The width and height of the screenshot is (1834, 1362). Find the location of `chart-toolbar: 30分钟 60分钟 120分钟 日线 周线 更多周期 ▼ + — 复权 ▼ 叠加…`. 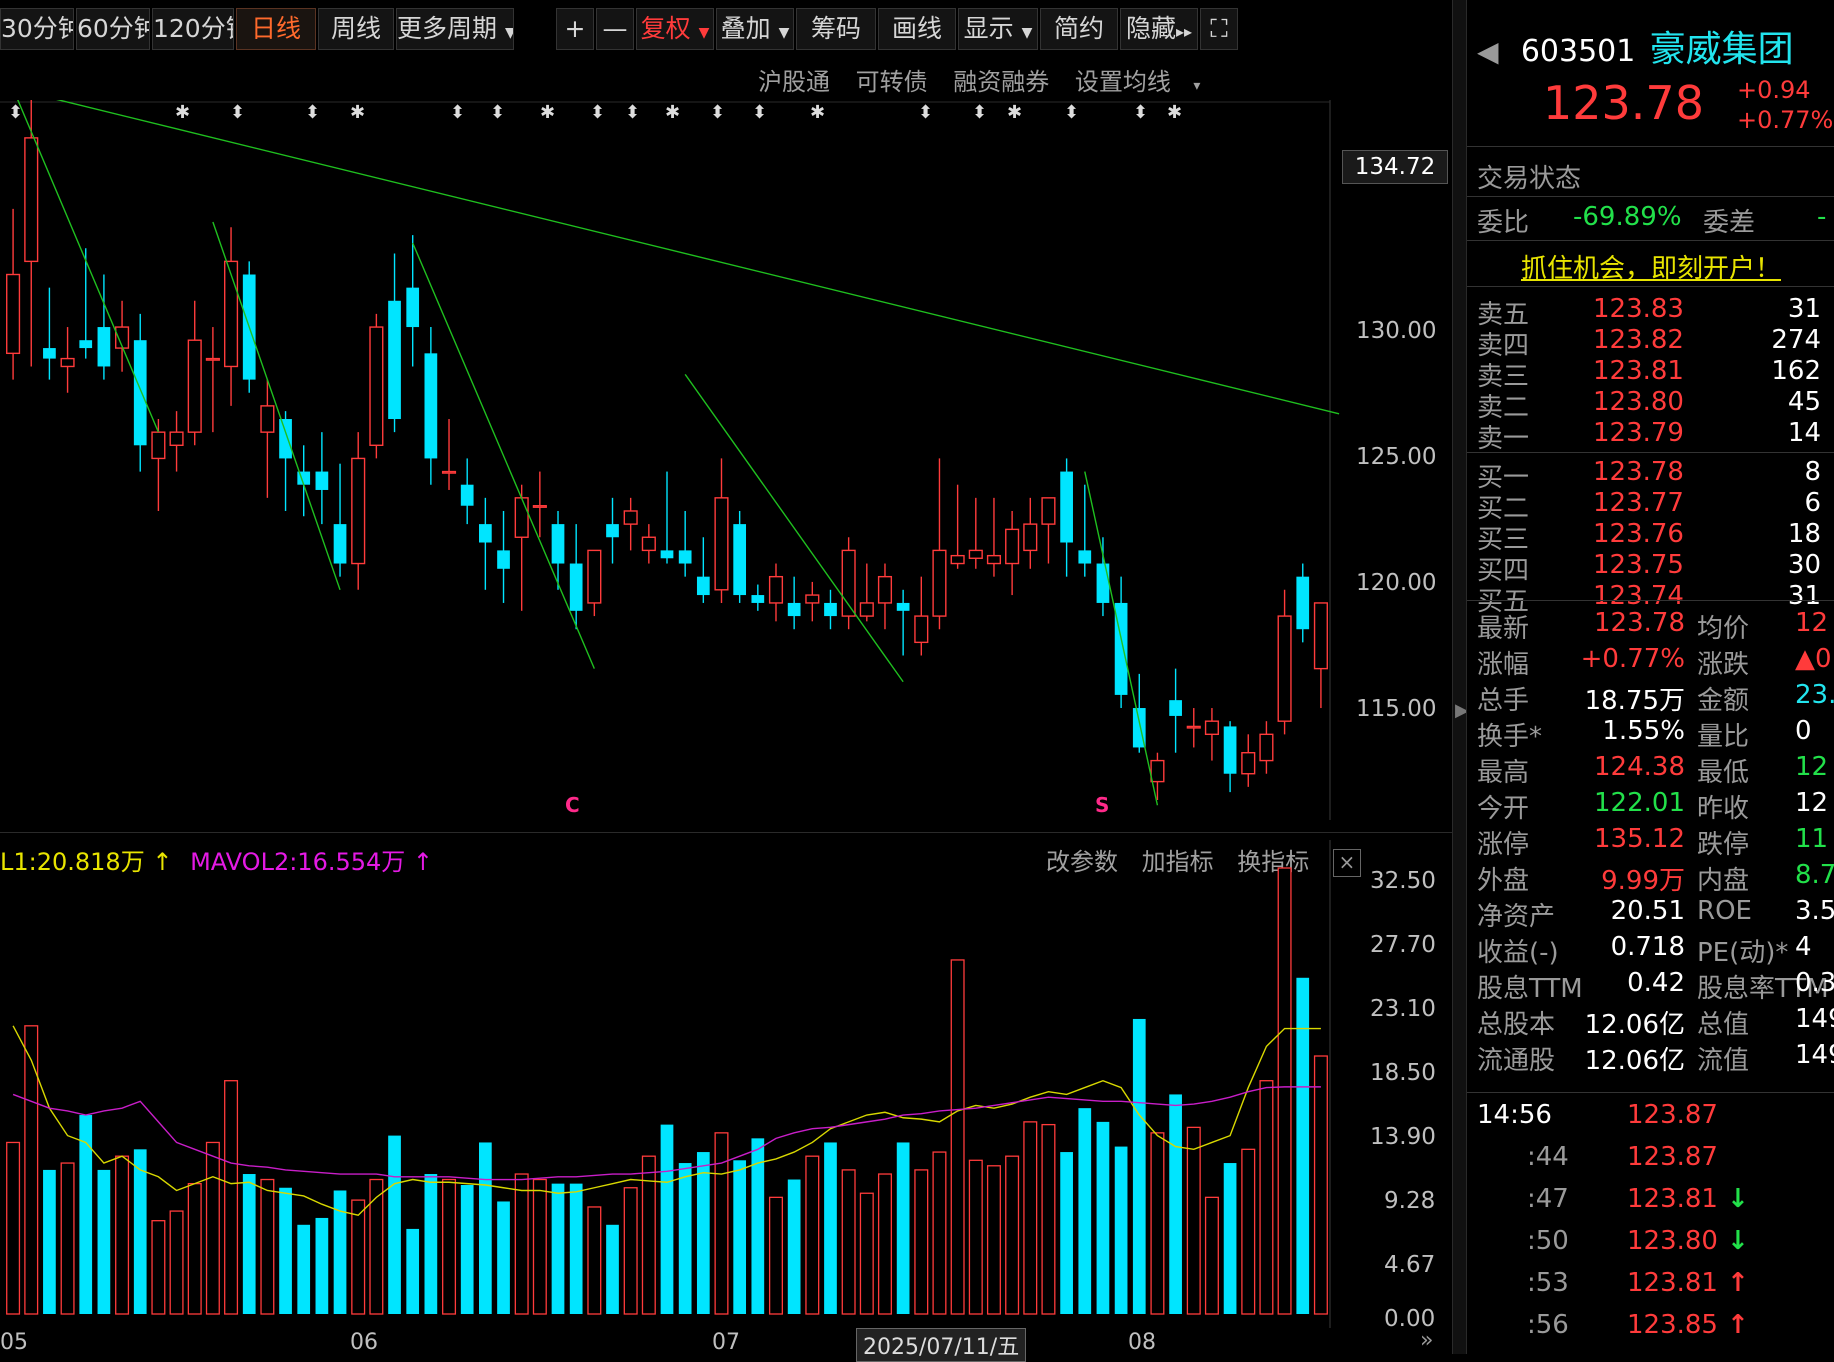

chart-toolbar: 30分钟 60分钟 120分钟 日线 周线 更多周期 ▼ + — 复权 ▼ 叠加… is located at coordinates (729, 28).